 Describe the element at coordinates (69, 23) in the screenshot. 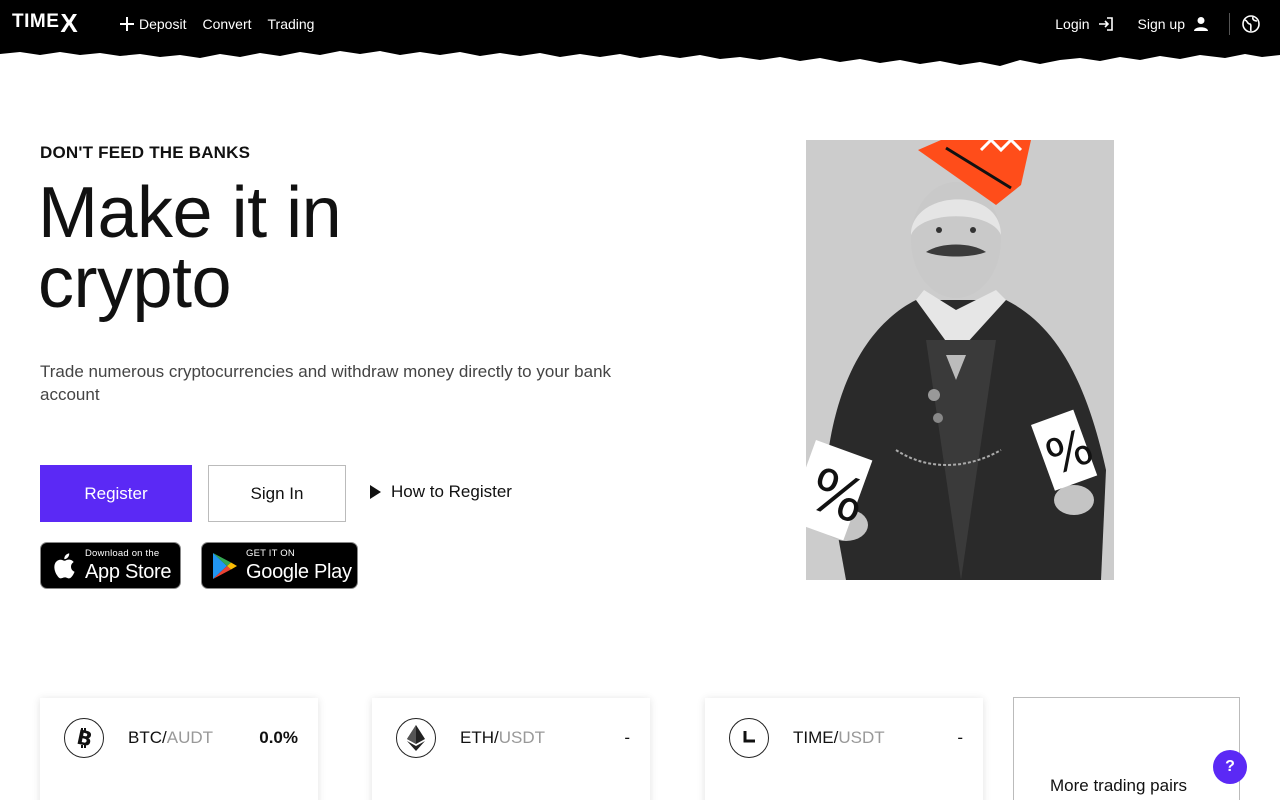

I see `logo-x: X` at that location.